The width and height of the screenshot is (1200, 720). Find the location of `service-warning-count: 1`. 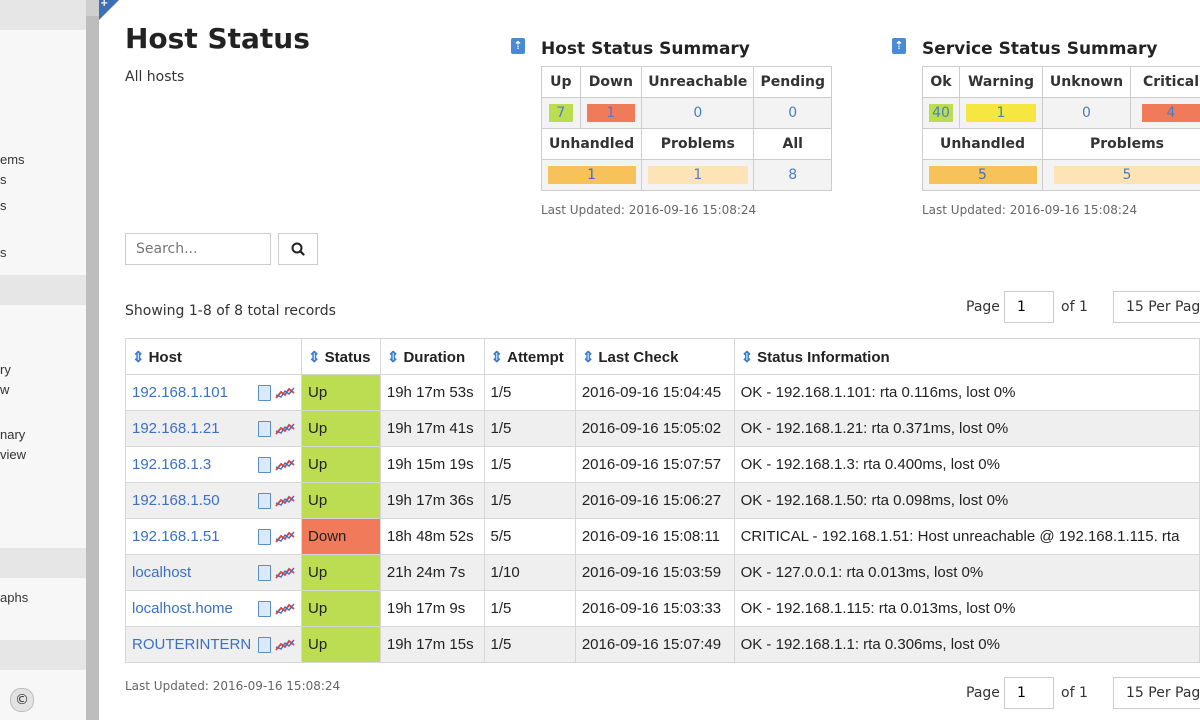

service-warning-count: 1 is located at coordinates (1001, 113).